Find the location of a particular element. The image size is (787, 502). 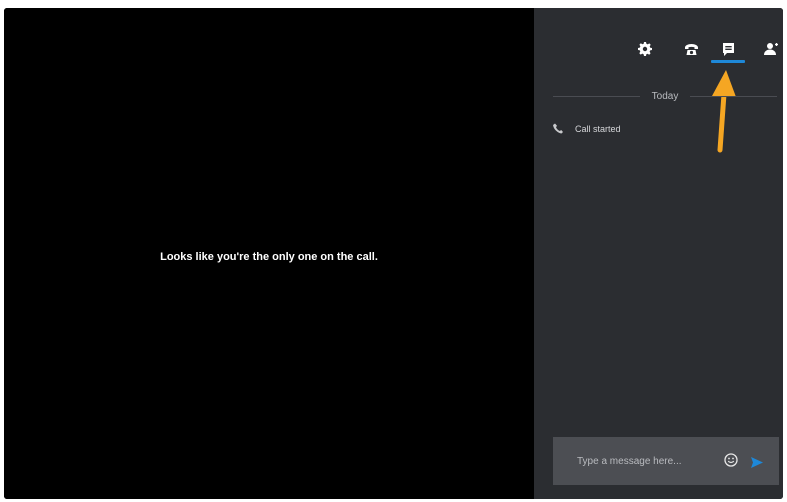

message-input is located at coordinates (652, 461).